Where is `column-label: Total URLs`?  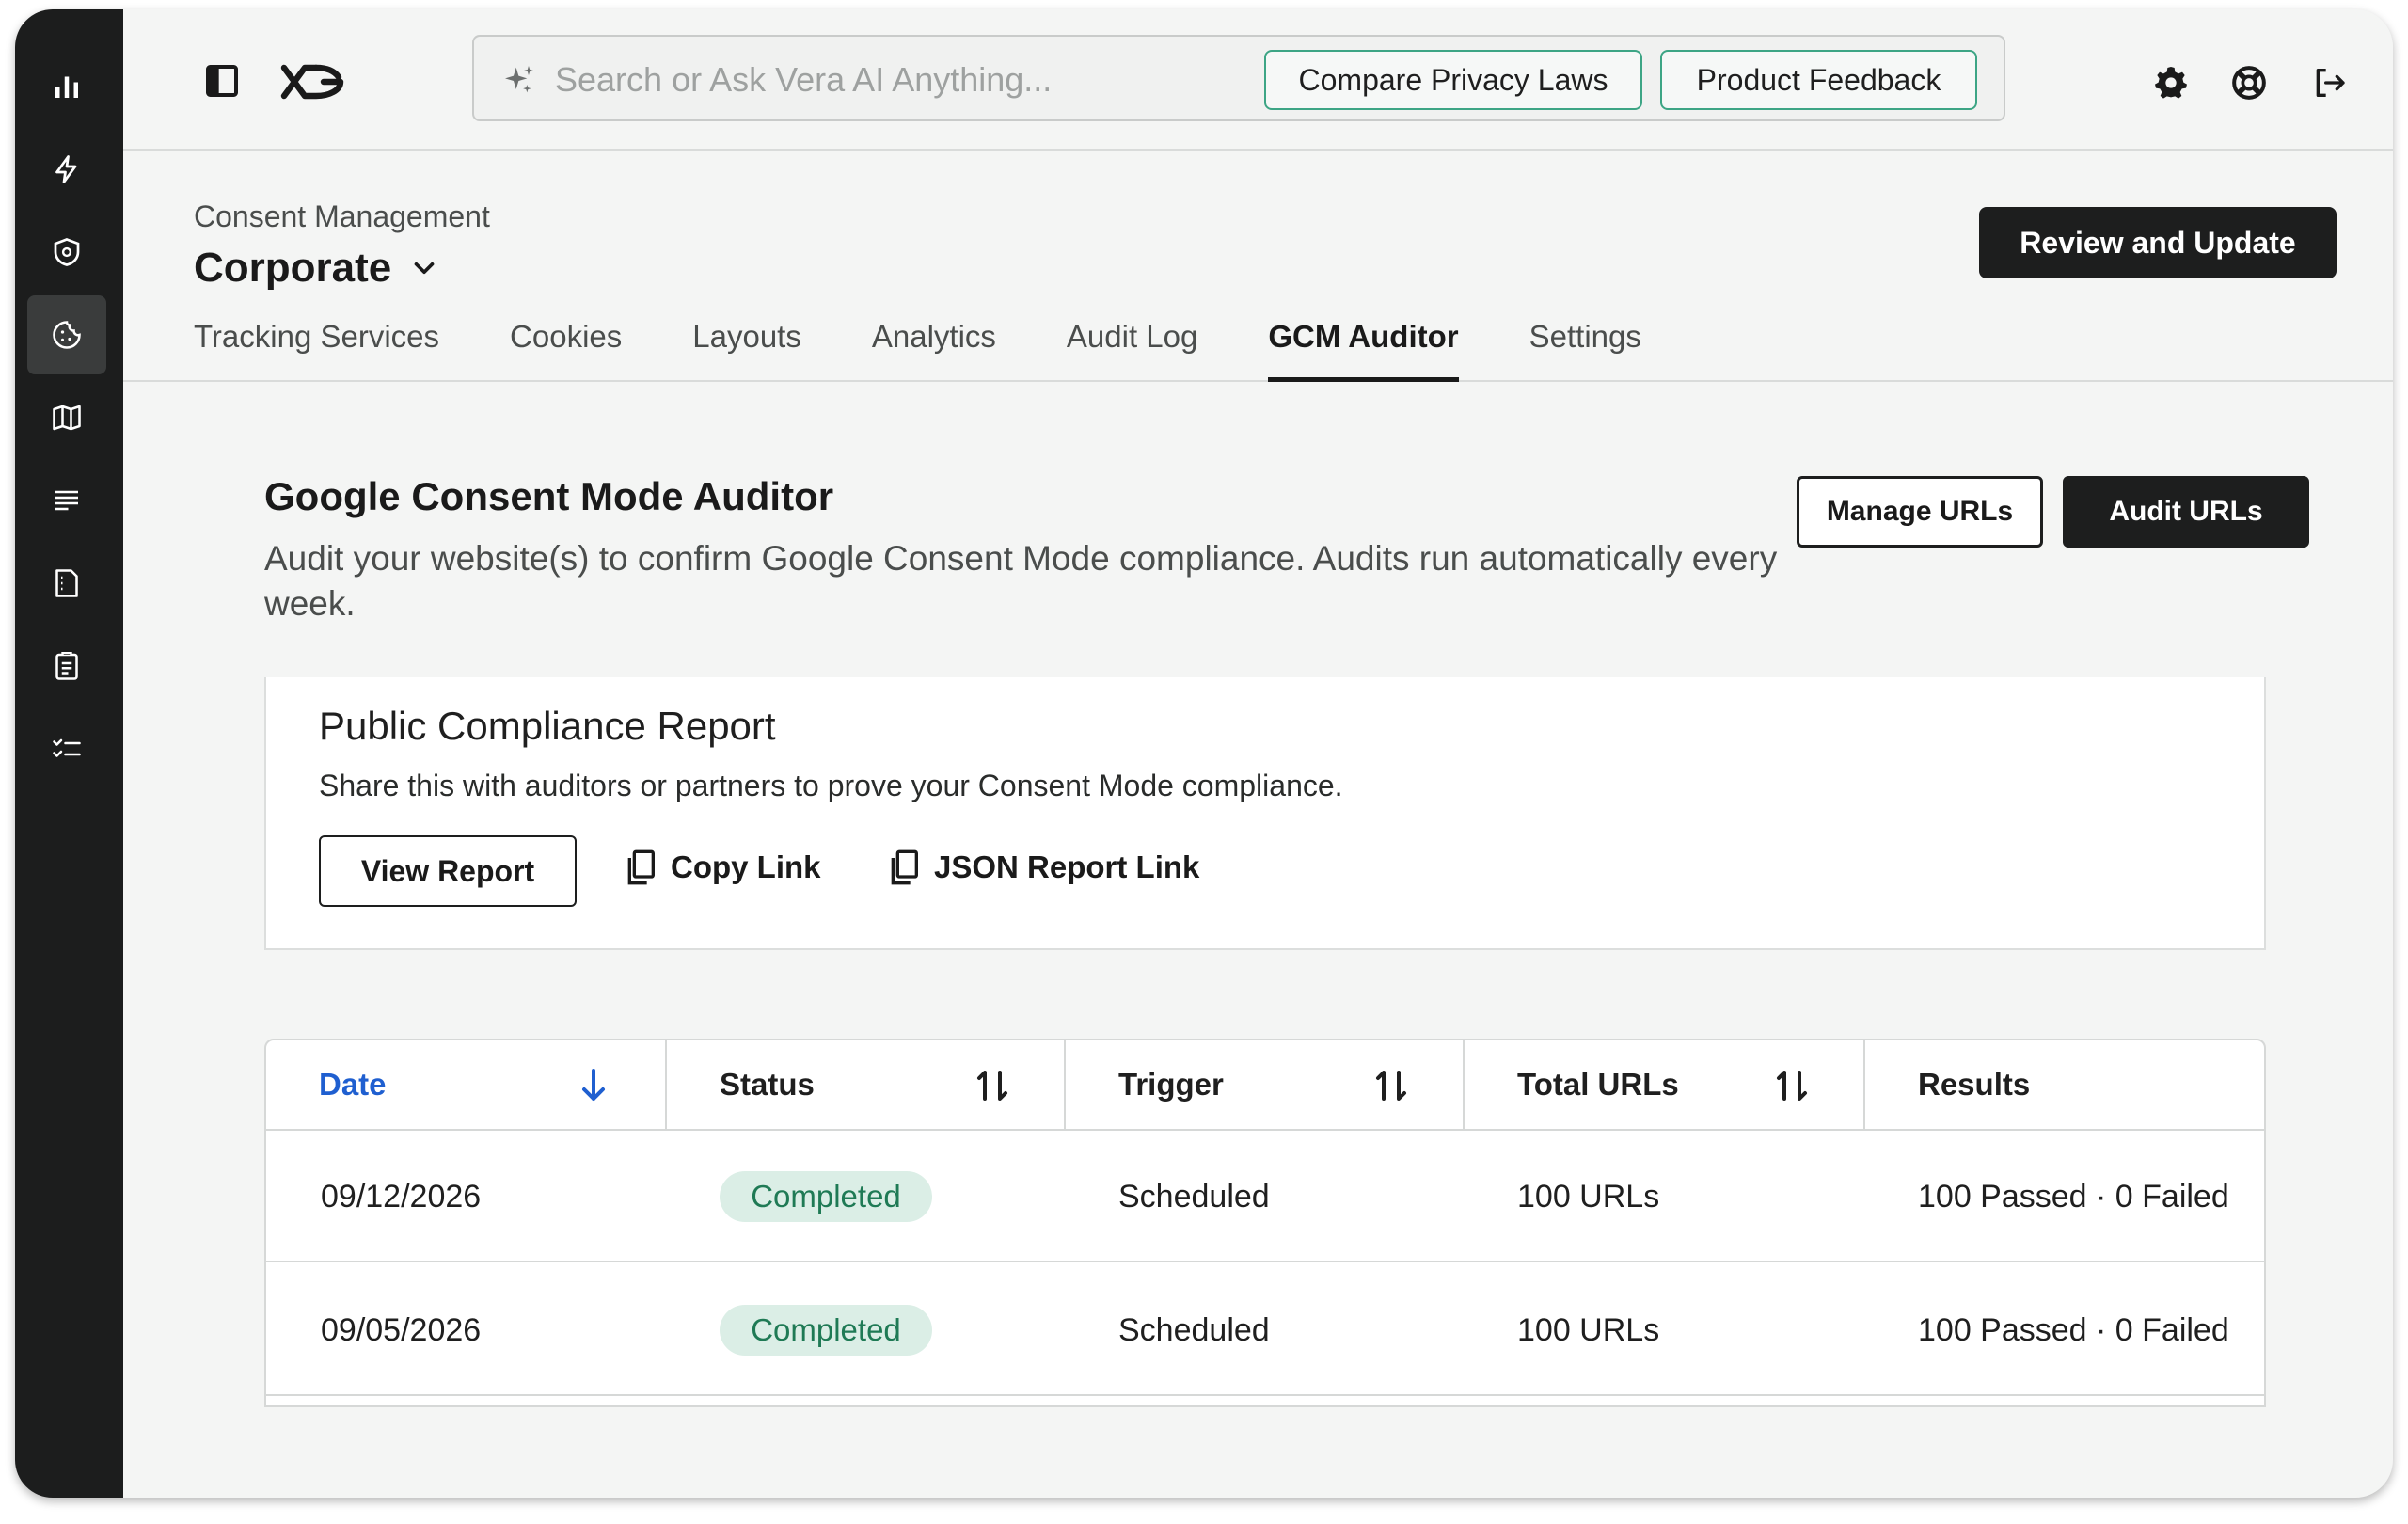 column-label: Total URLs is located at coordinates (1598, 1085).